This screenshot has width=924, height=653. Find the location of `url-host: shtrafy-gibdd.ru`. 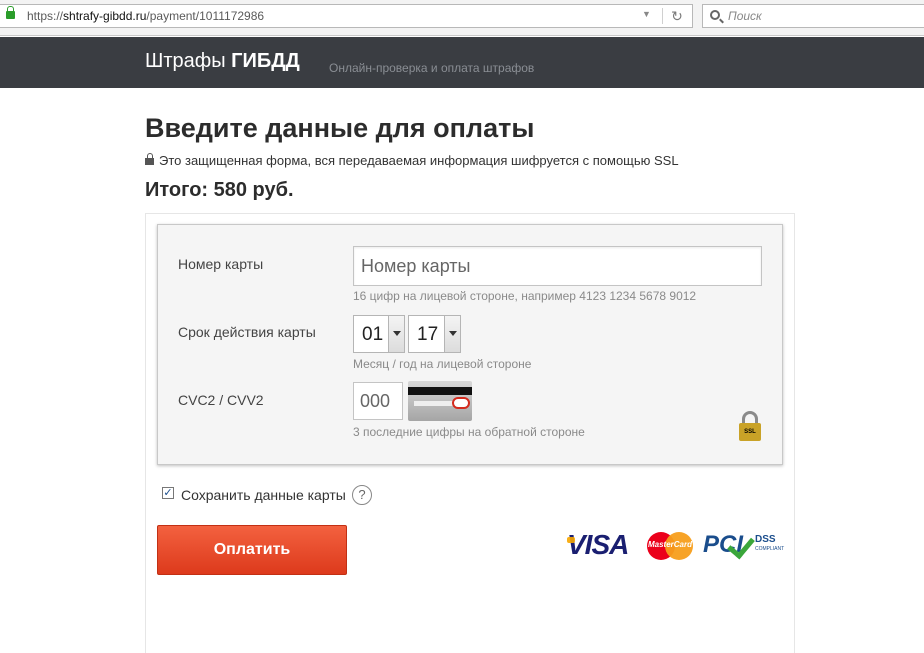

url-host: shtrafy-gibdd.ru is located at coordinates (105, 16).